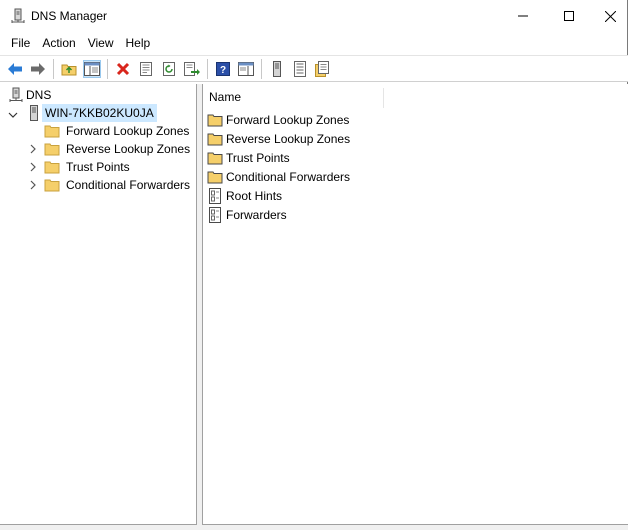 The height and width of the screenshot is (530, 628). I want to click on back-button, so click(15, 69).